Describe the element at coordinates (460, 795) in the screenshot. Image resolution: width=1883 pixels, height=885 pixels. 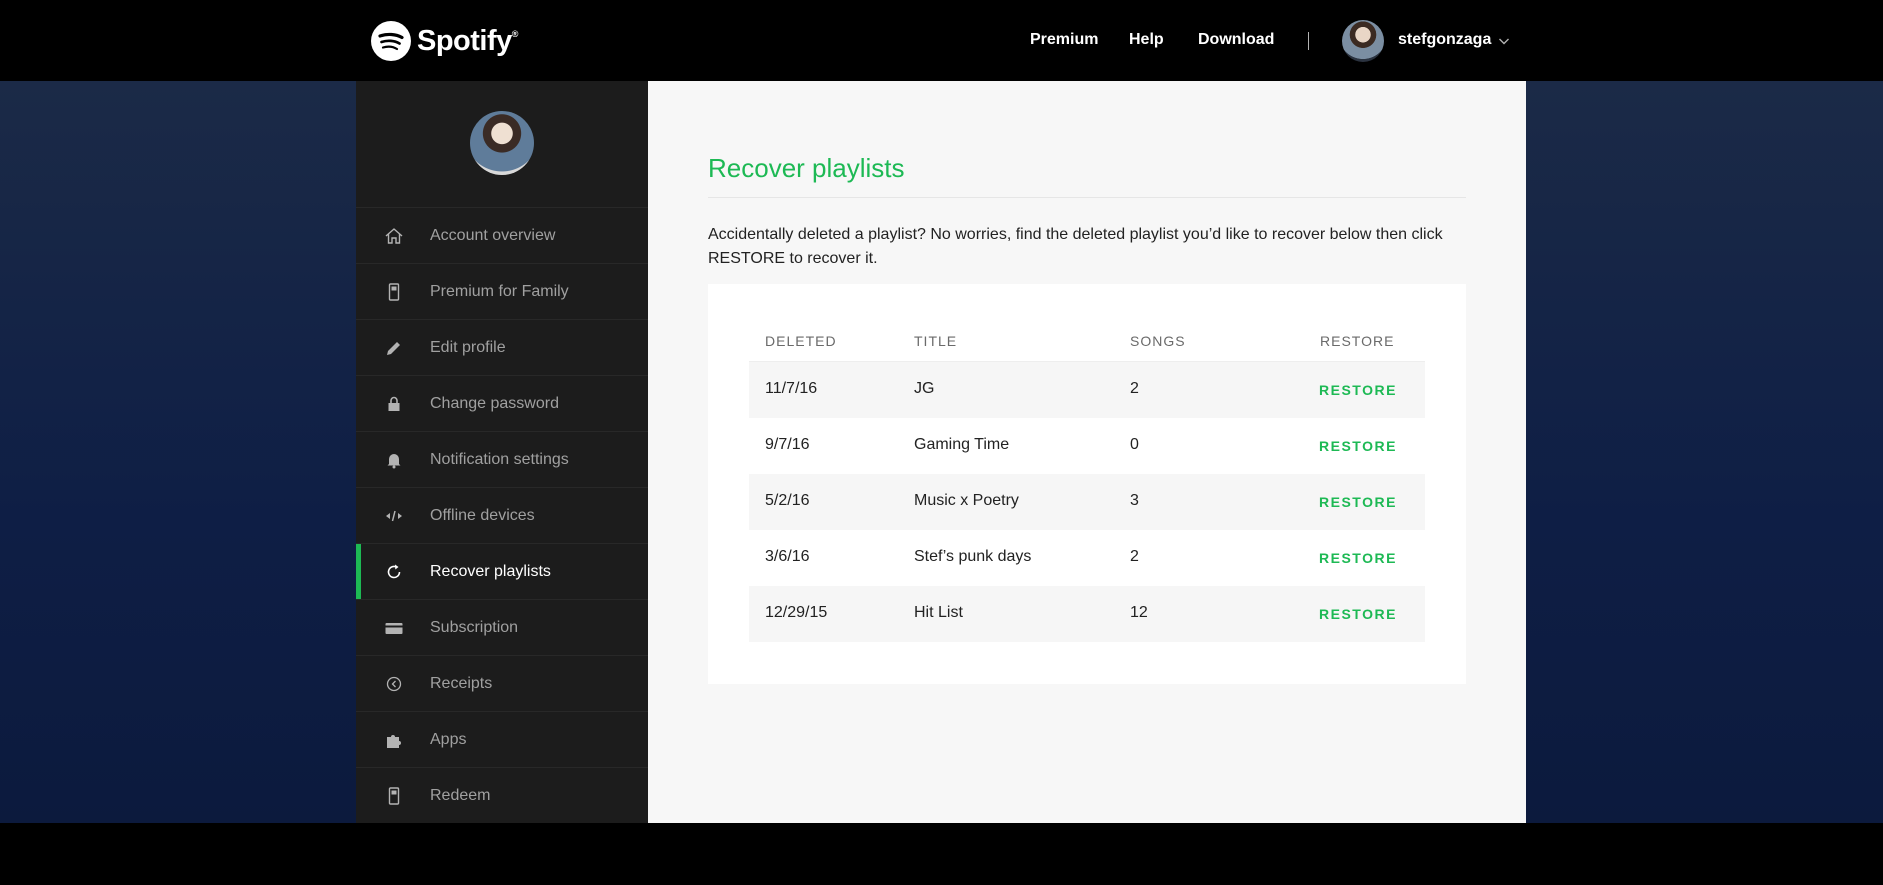
I see `sidebar-item-label: Redeem` at that location.